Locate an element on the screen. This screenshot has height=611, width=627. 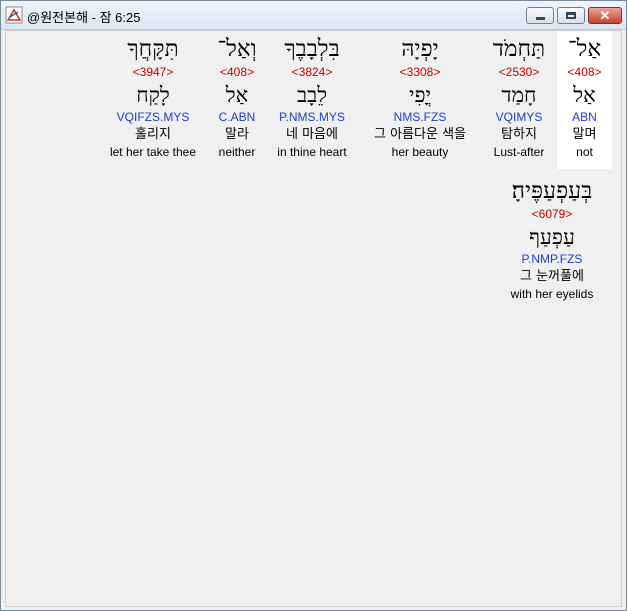
close-button: ✕ is located at coordinates (605, 15).